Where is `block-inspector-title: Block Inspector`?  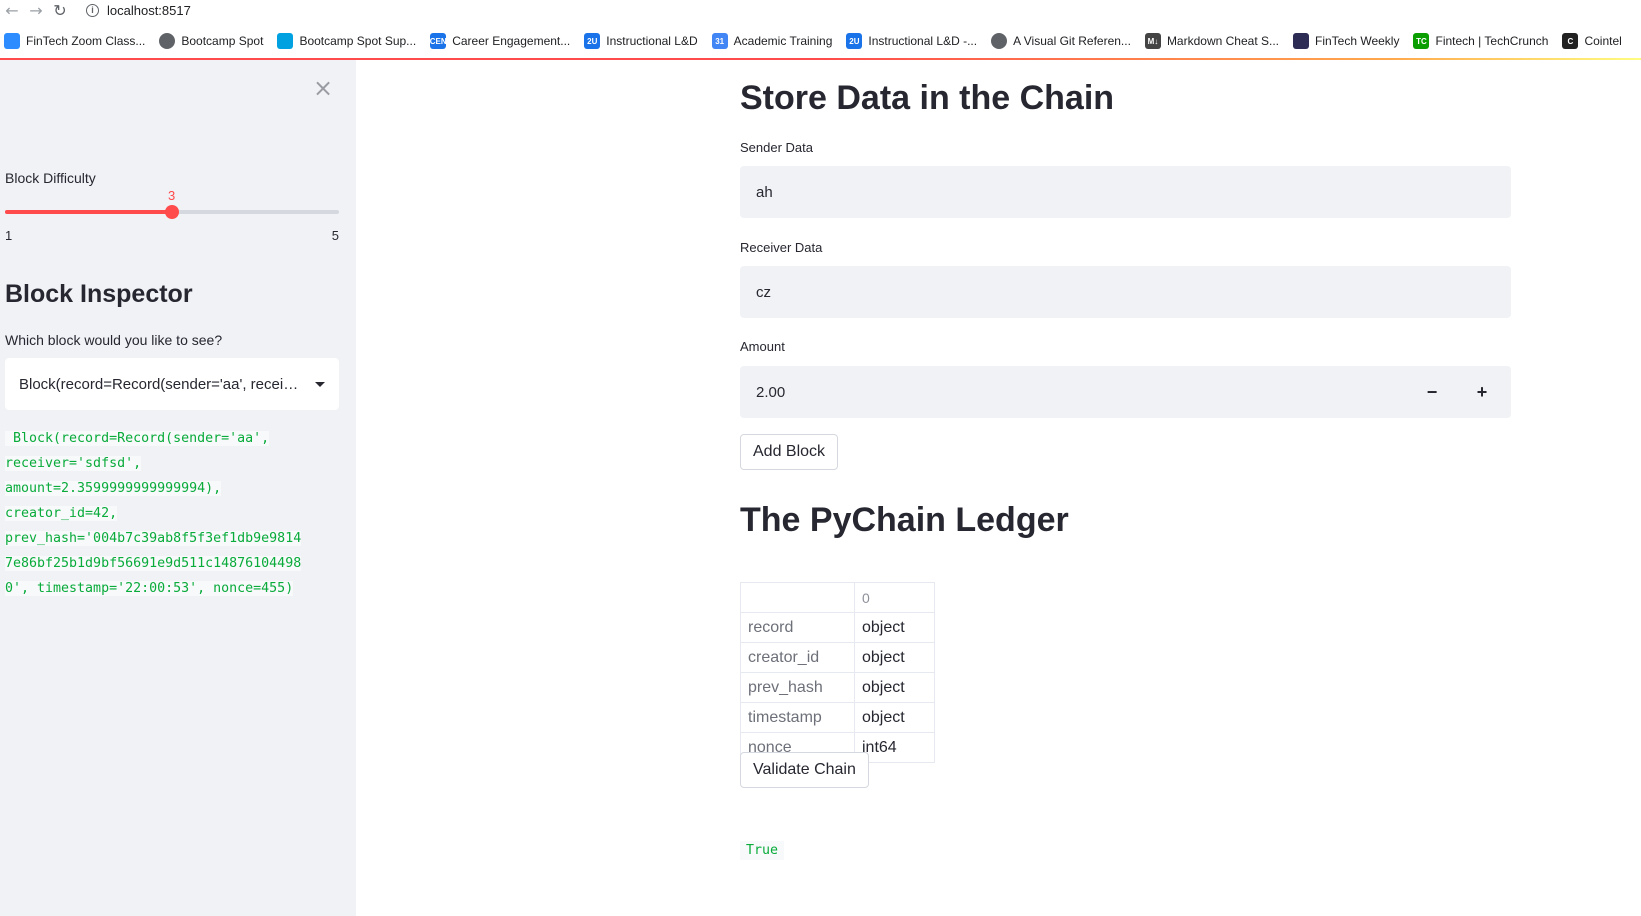
block-inspector-title: Block Inspector is located at coordinates (99, 294).